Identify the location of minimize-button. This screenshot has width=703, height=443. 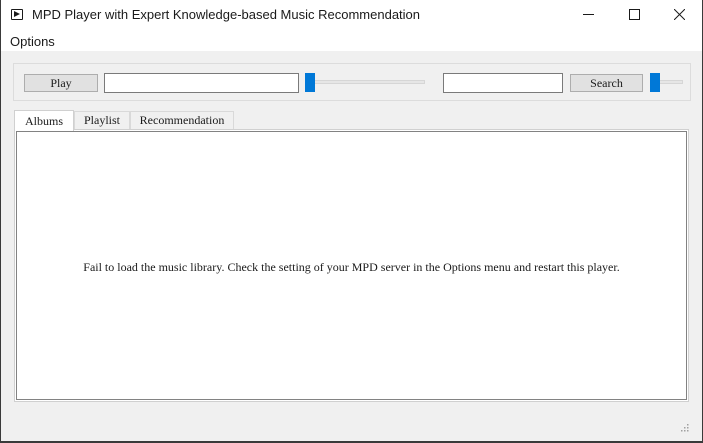
(588, 15).